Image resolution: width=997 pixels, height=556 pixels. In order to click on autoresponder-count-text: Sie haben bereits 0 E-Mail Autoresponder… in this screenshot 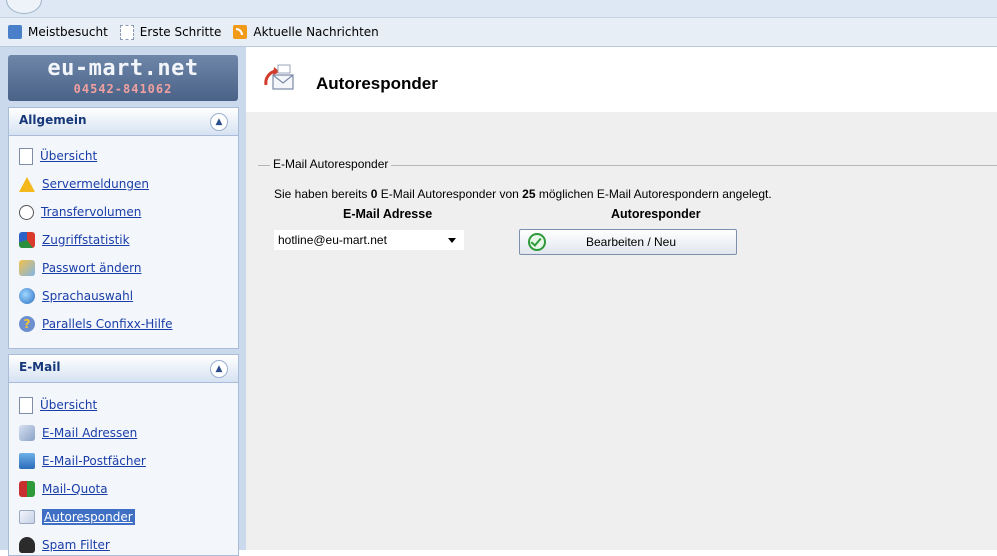, I will do `click(523, 194)`.